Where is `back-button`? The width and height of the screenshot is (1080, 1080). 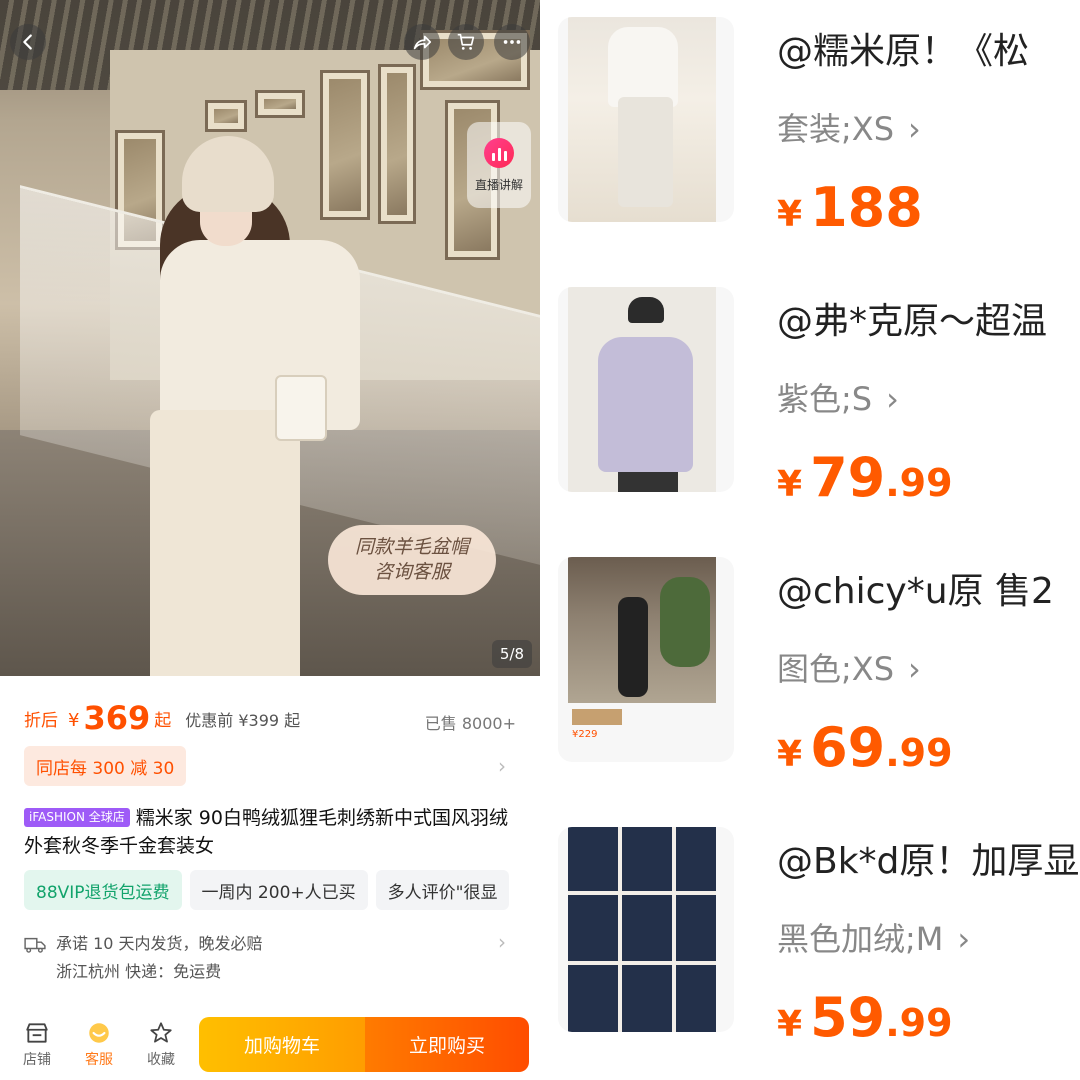
back-button is located at coordinates (28, 42).